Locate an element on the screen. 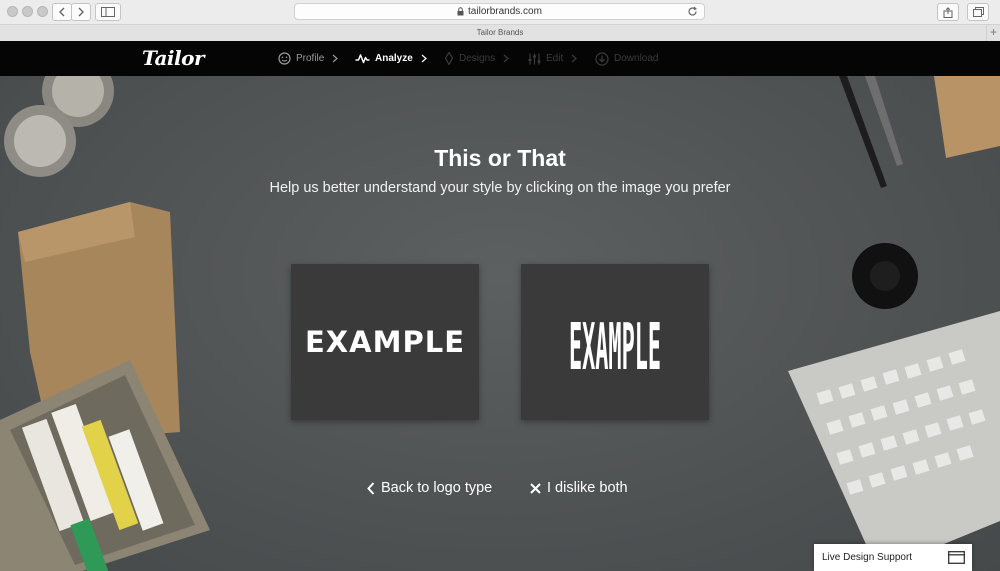 This screenshot has height=571, width=1000. dislike-both-link: I dislike both is located at coordinates (579, 488).